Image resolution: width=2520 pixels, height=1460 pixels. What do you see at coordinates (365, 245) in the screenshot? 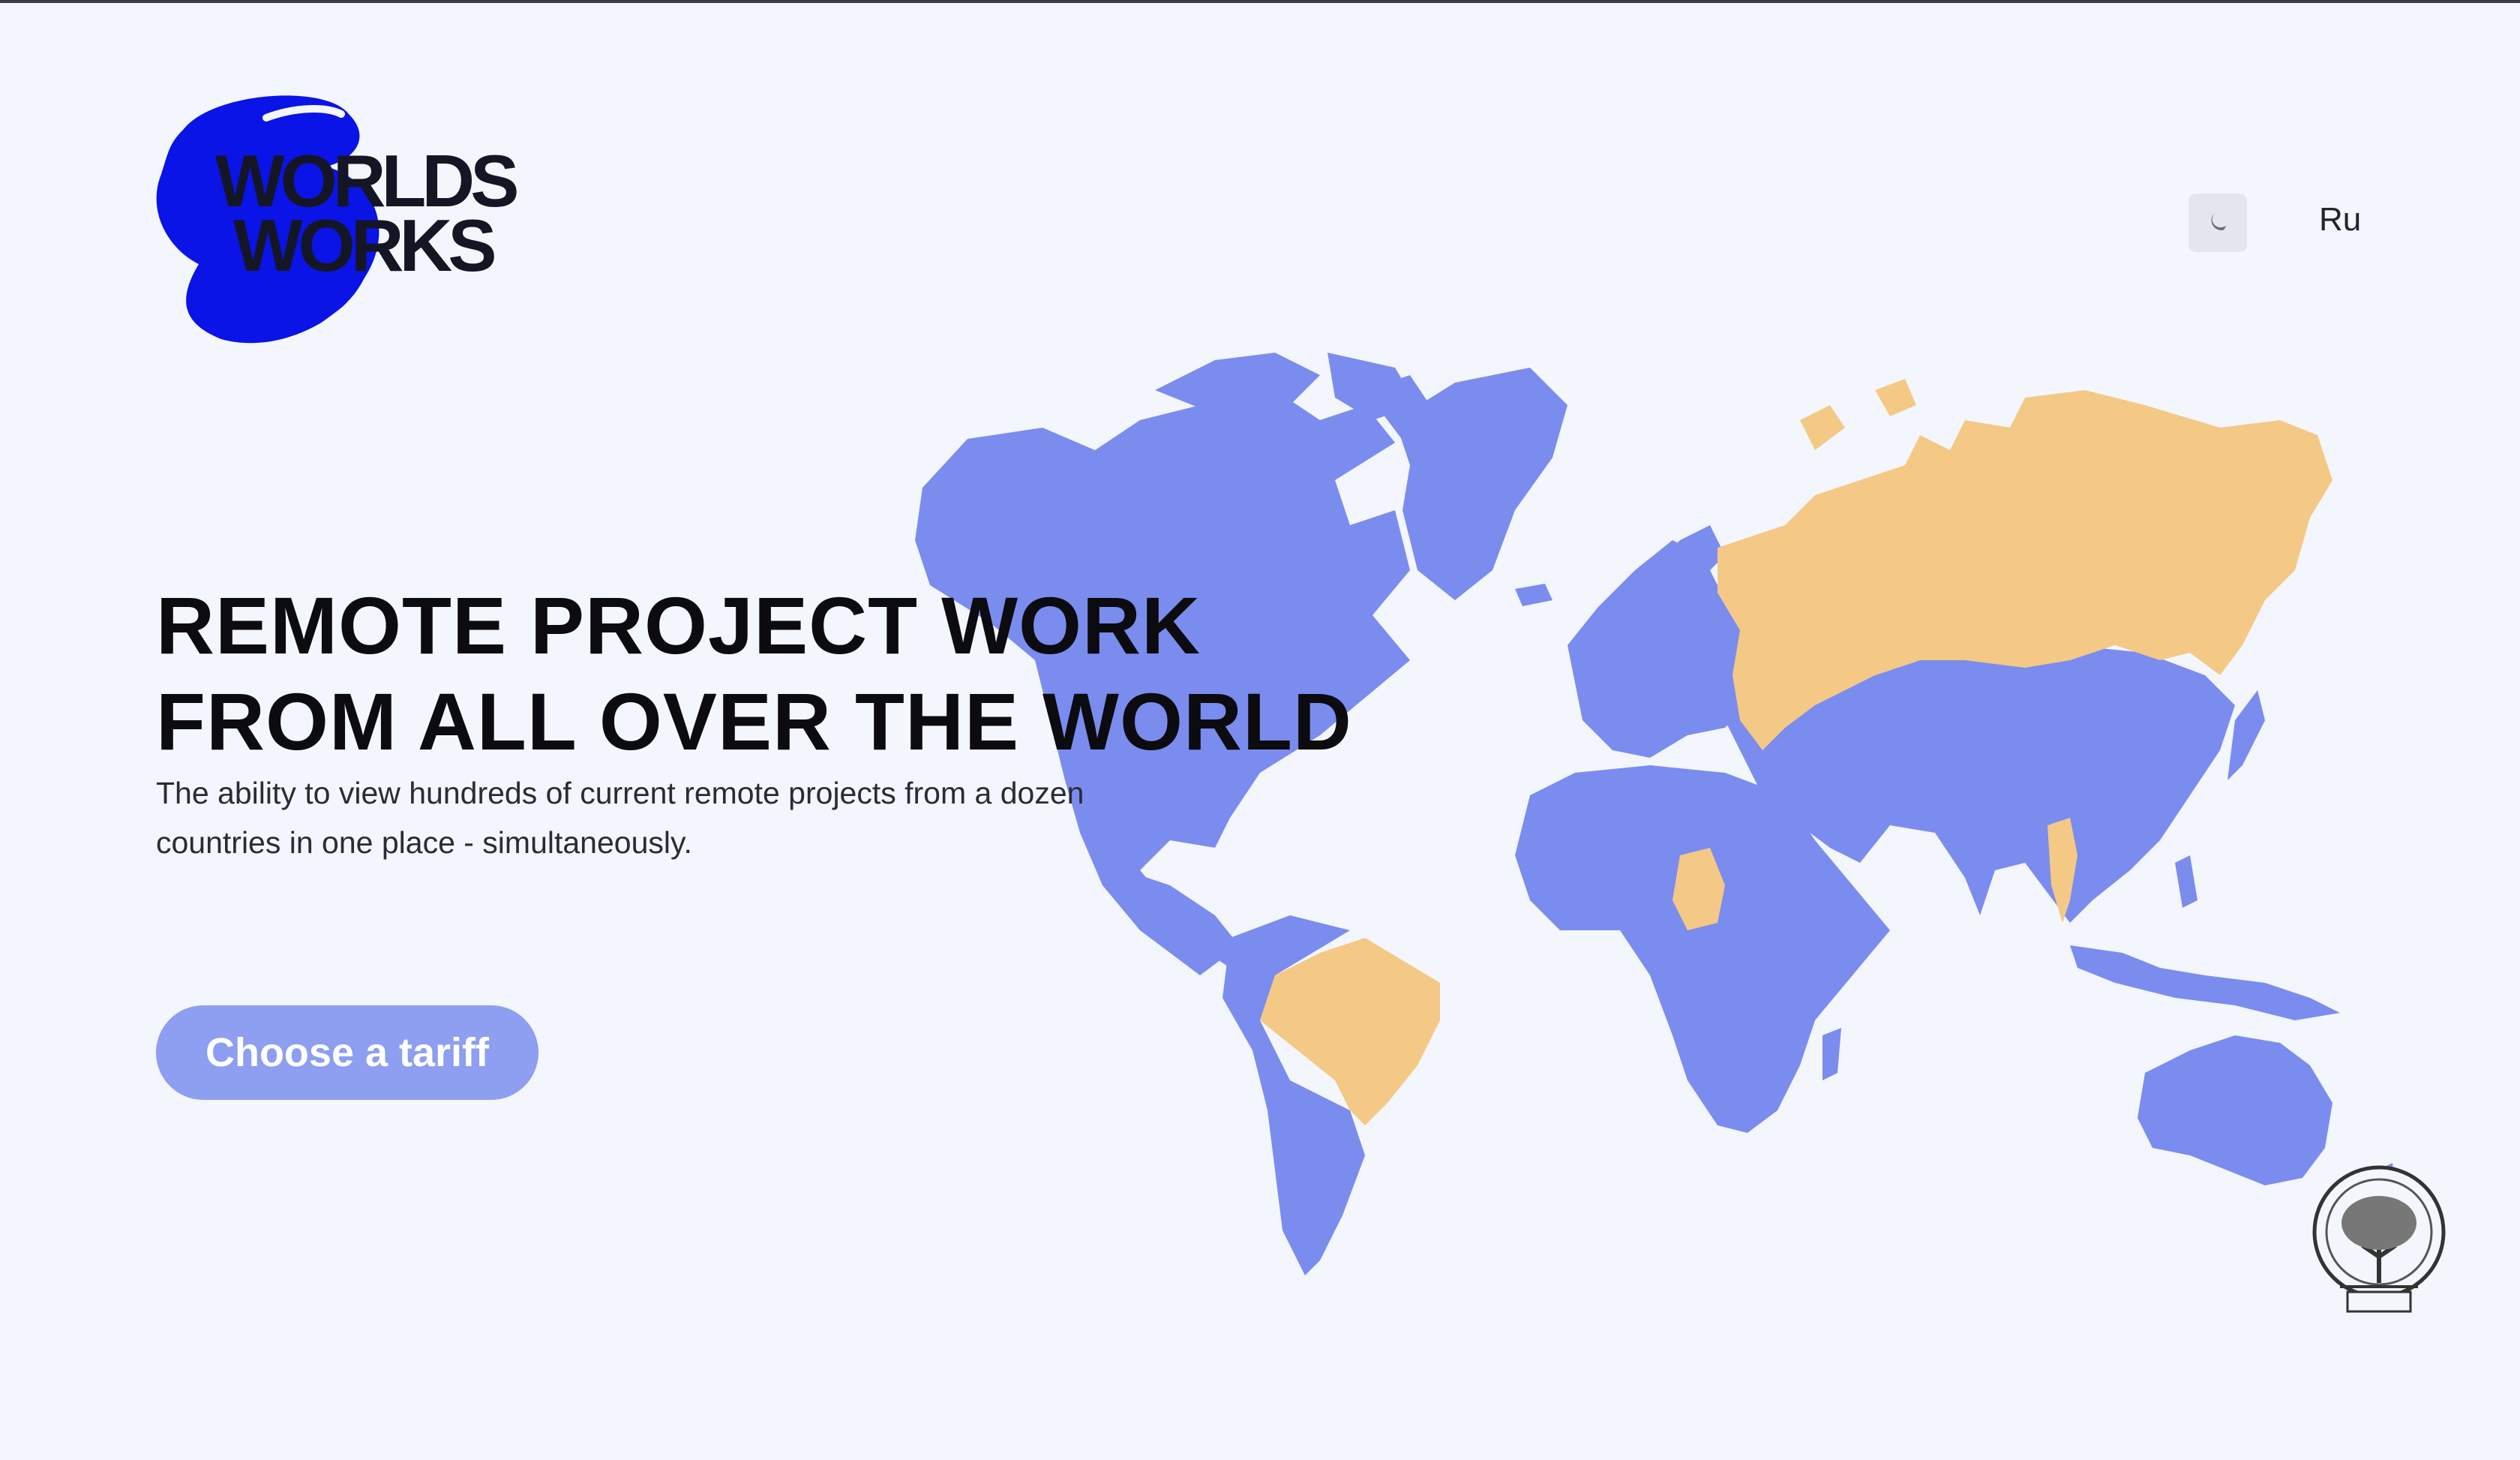
I see `logo-line-2: WORKS` at bounding box center [365, 245].